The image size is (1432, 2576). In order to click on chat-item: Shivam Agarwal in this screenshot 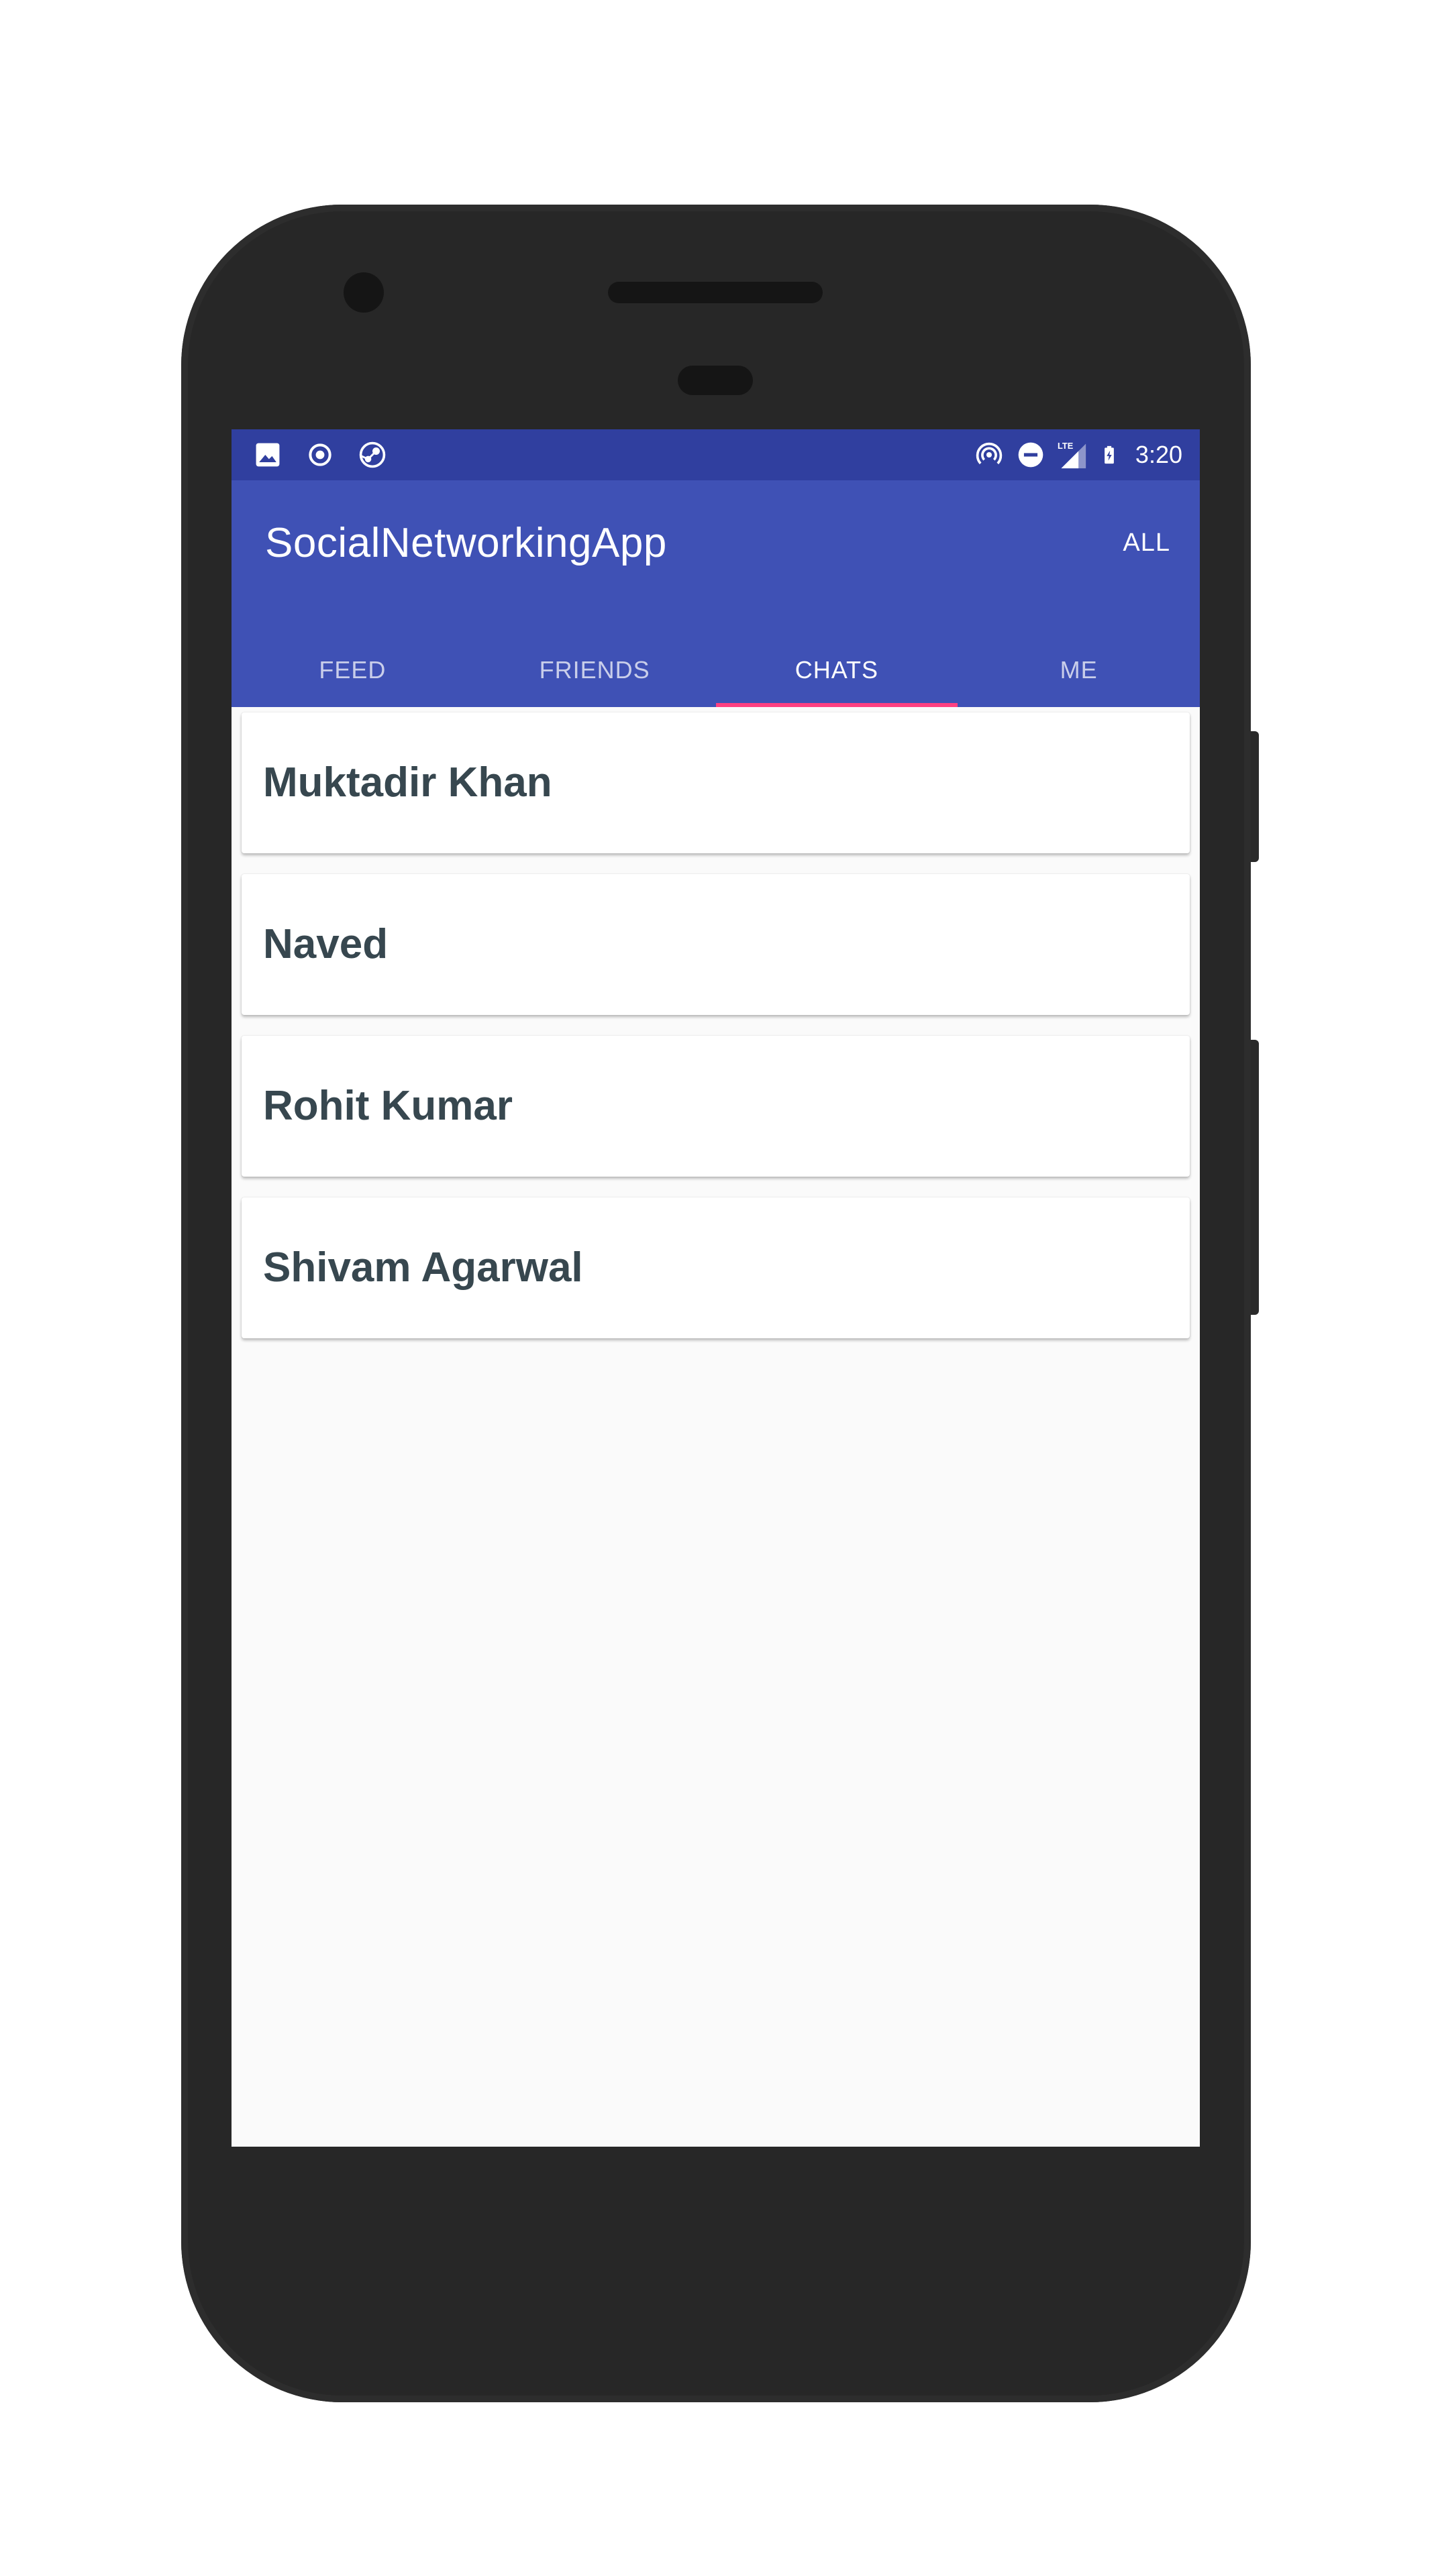, I will do `click(716, 1267)`.